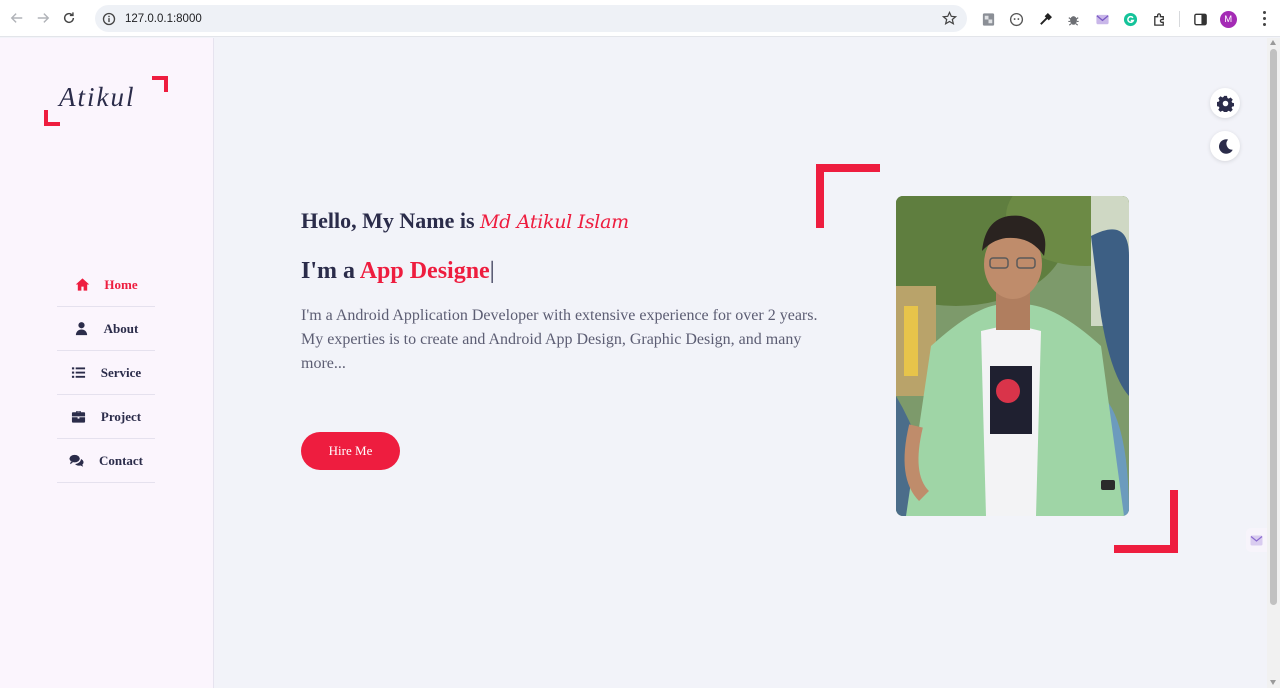 The width and height of the screenshot is (1280, 688). Describe the element at coordinates (1200, 19) in the screenshot. I see `side-panel-icon` at that location.